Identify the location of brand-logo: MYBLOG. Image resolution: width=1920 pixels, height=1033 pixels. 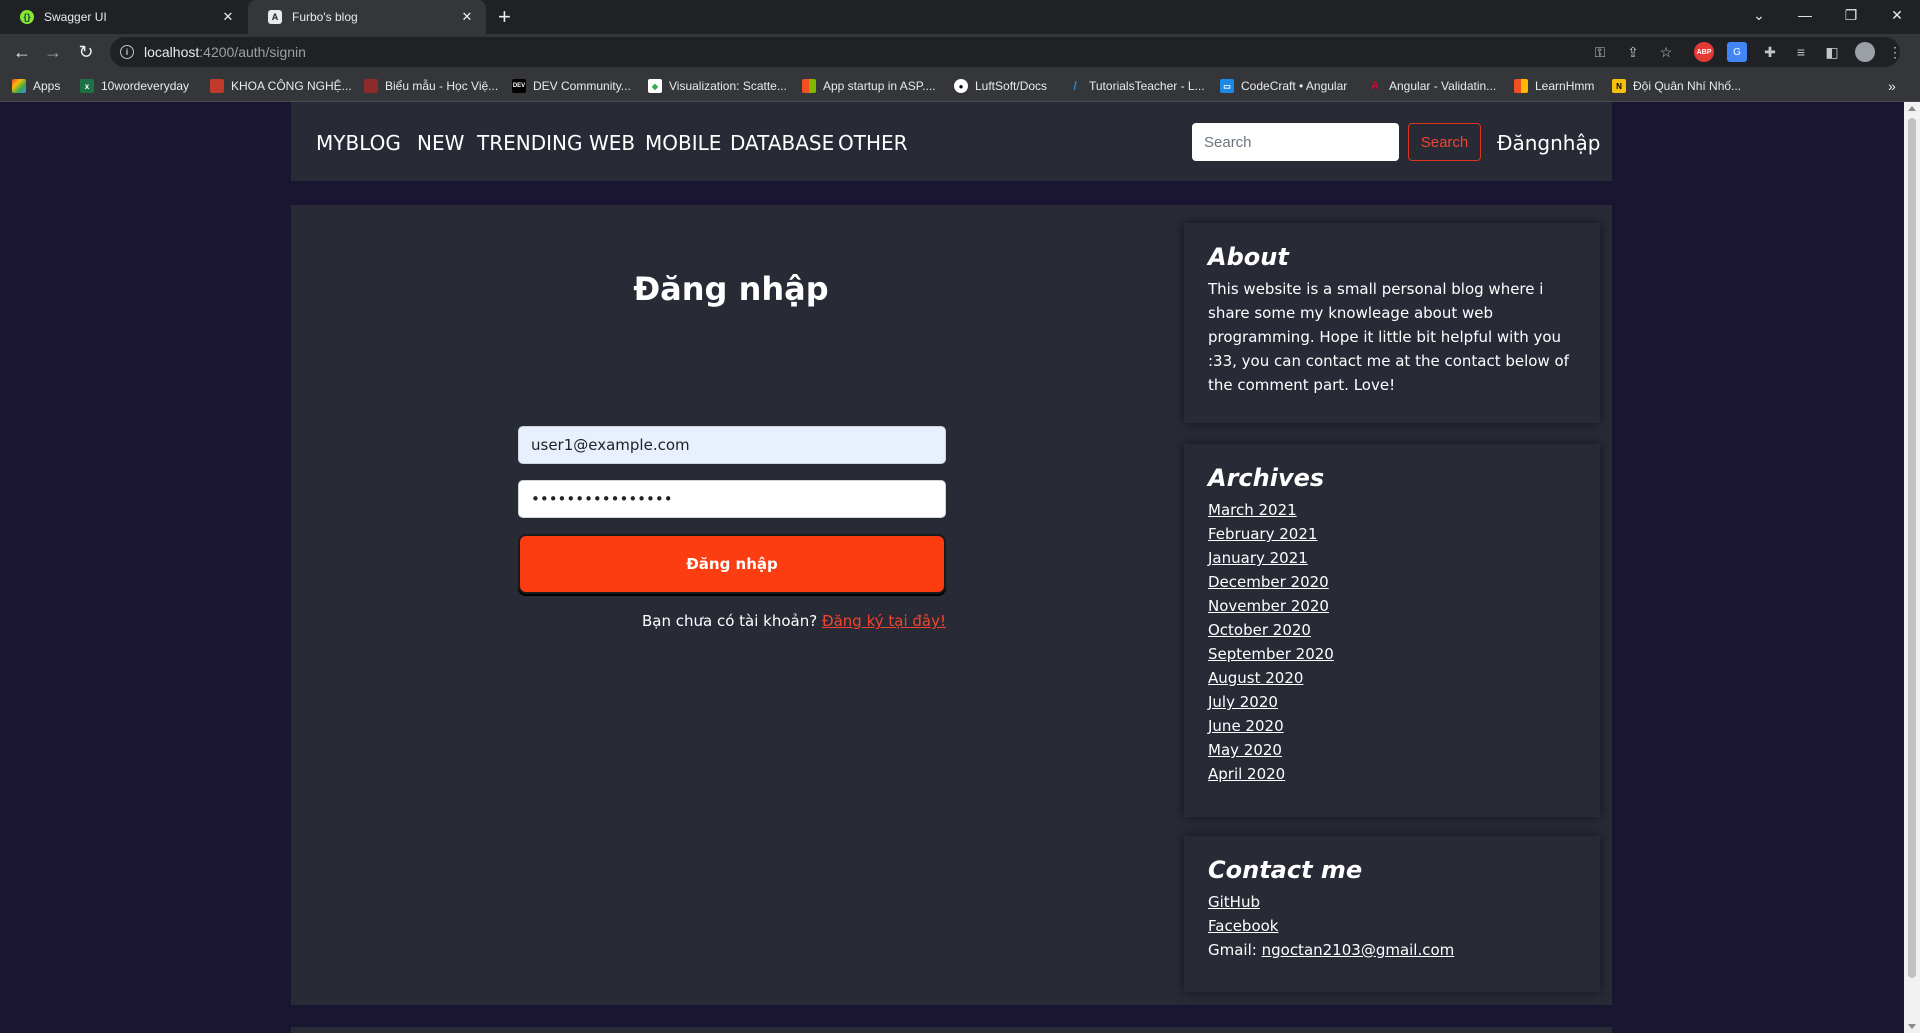
(358, 143).